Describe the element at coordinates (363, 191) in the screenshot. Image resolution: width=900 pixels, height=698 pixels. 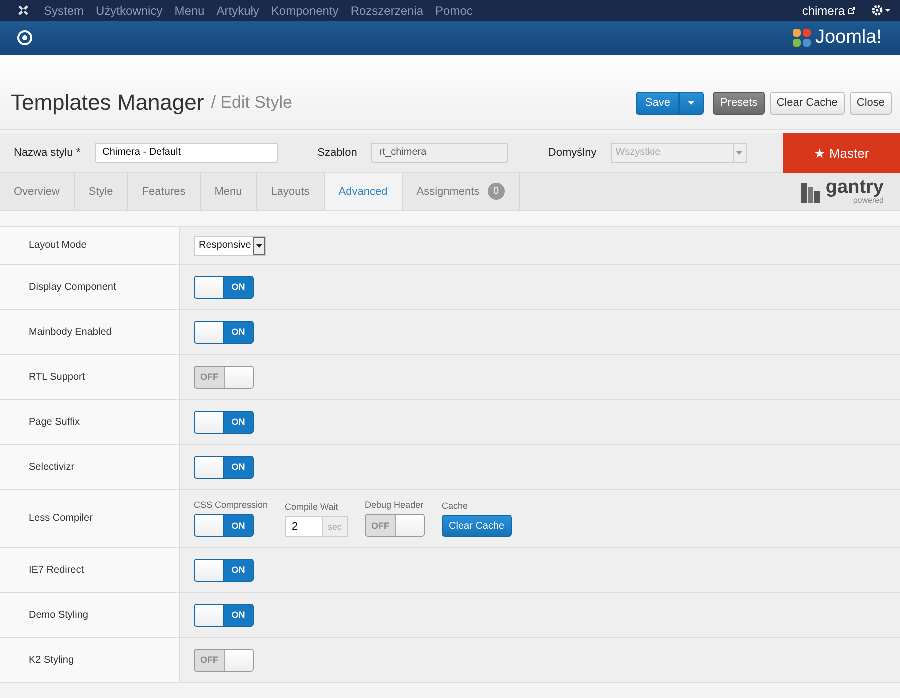
I see `tab: Advanced` at that location.